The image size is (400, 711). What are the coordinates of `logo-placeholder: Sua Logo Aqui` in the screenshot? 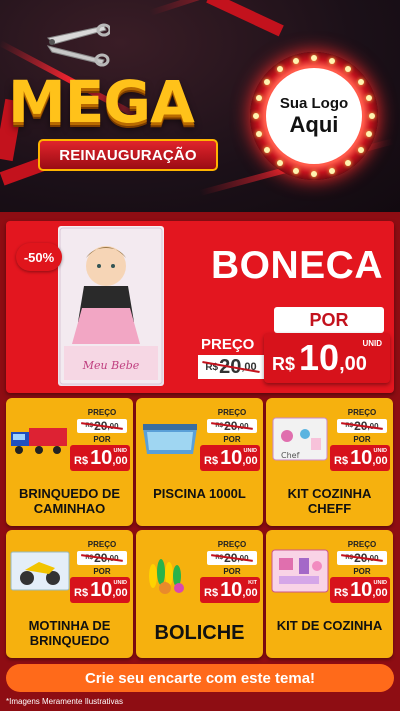 It's located at (314, 116).